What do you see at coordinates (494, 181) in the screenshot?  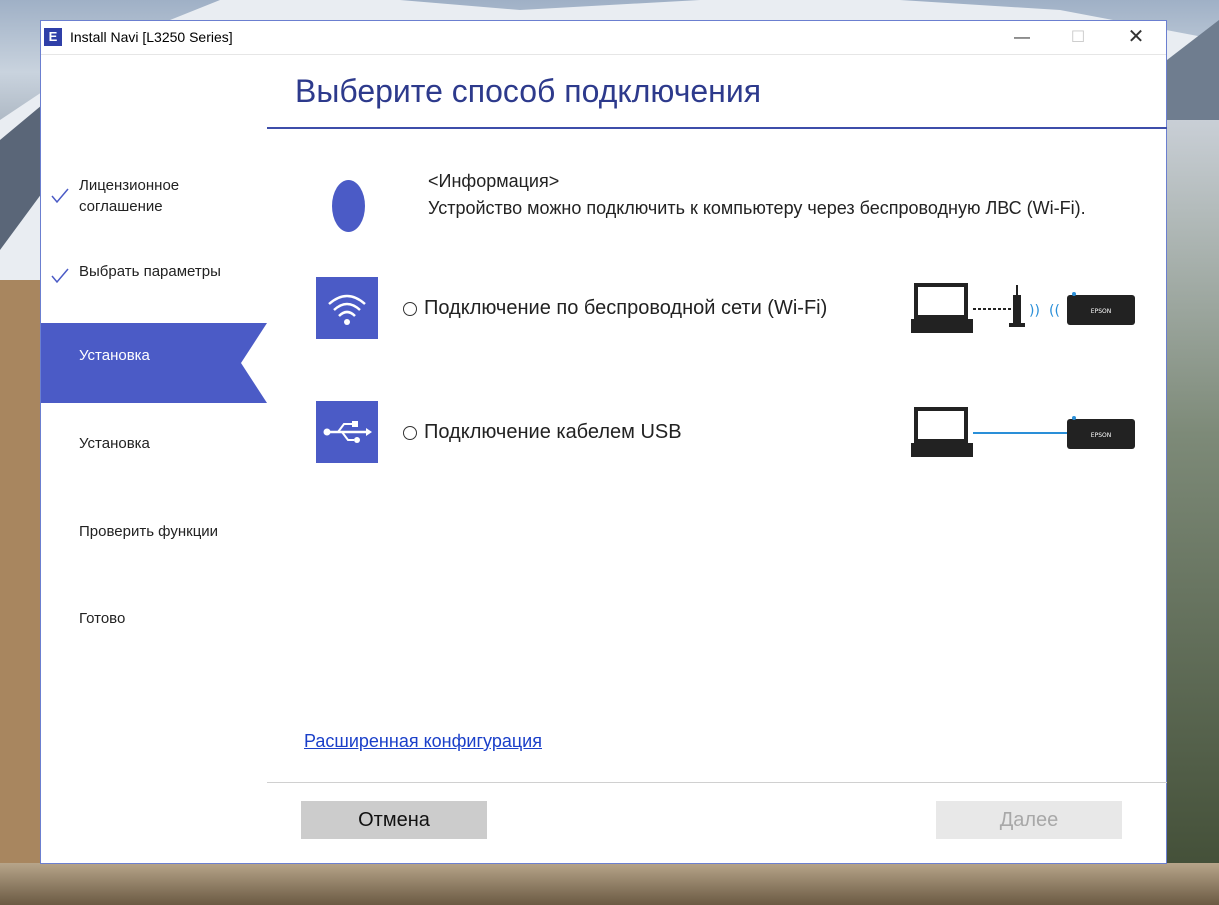 I see `info-heading: <Информация>` at bounding box center [494, 181].